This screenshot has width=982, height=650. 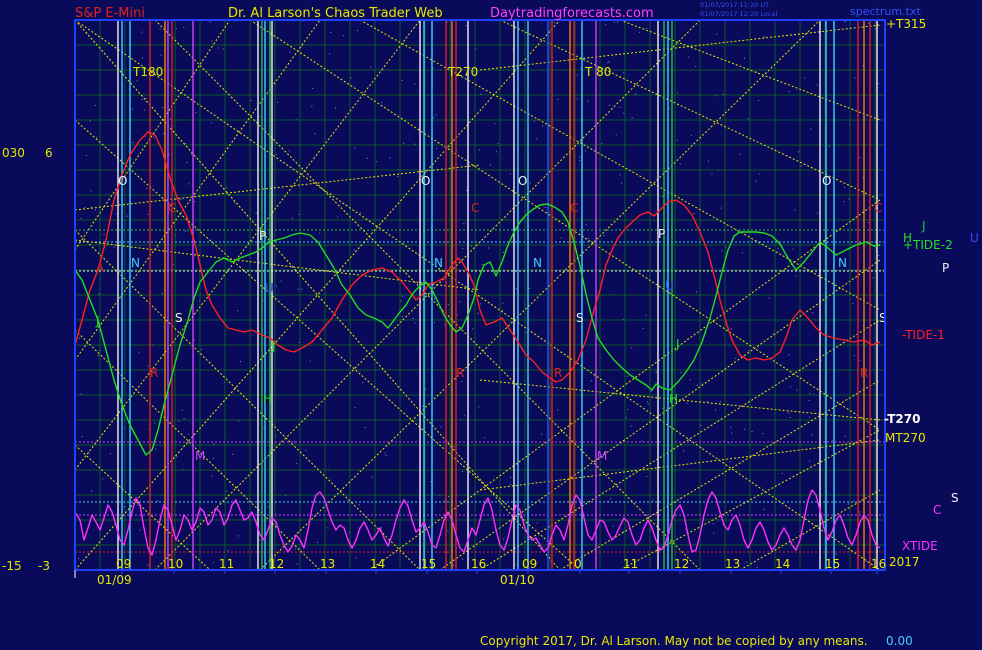 I want to click on label-c: C, so click(x=937, y=510).